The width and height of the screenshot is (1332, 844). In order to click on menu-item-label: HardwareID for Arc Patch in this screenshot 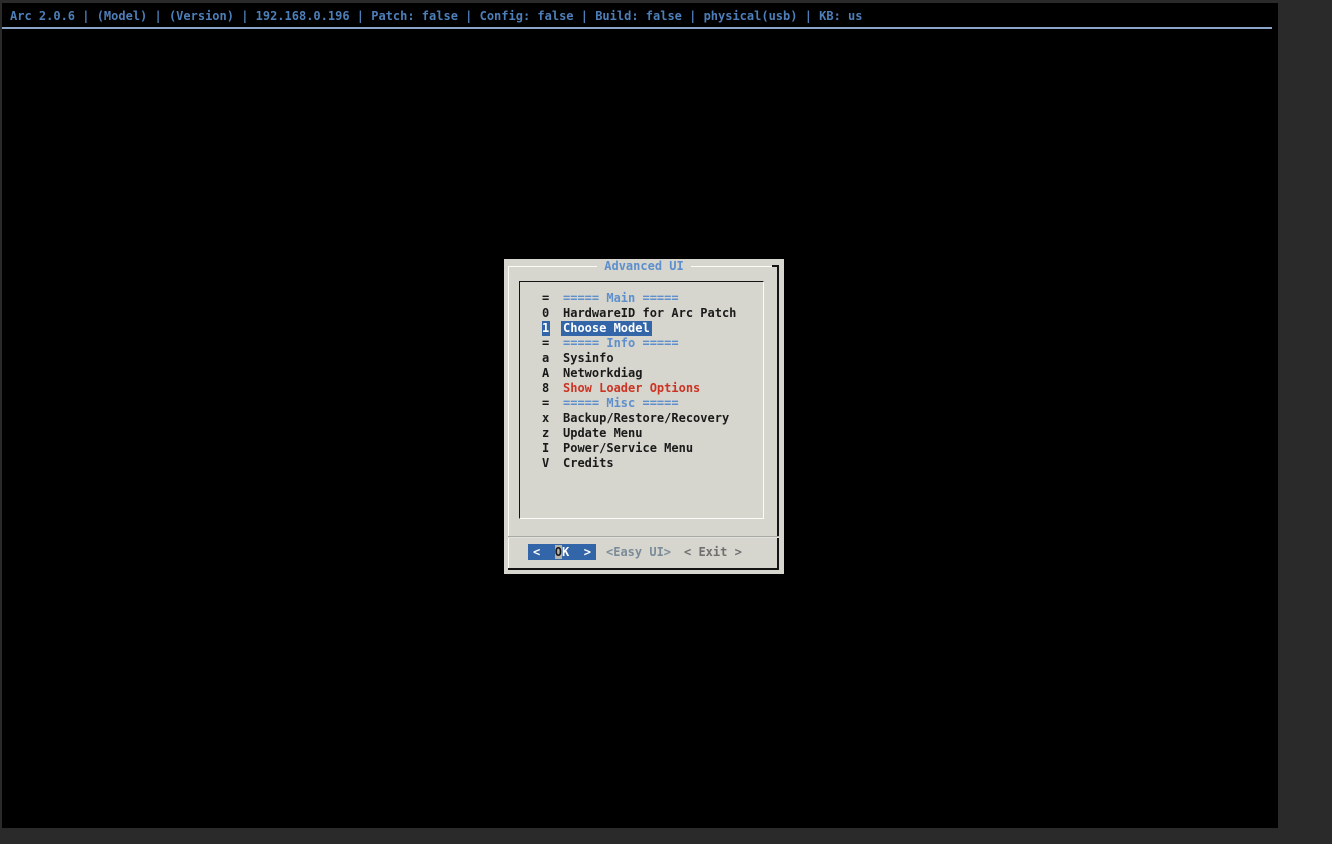, I will do `click(650, 313)`.